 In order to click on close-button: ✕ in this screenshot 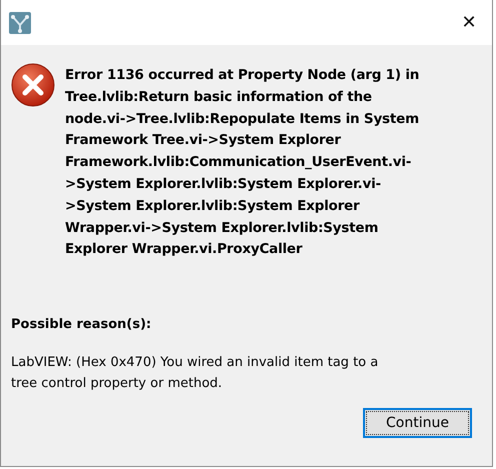, I will do `click(469, 22)`.